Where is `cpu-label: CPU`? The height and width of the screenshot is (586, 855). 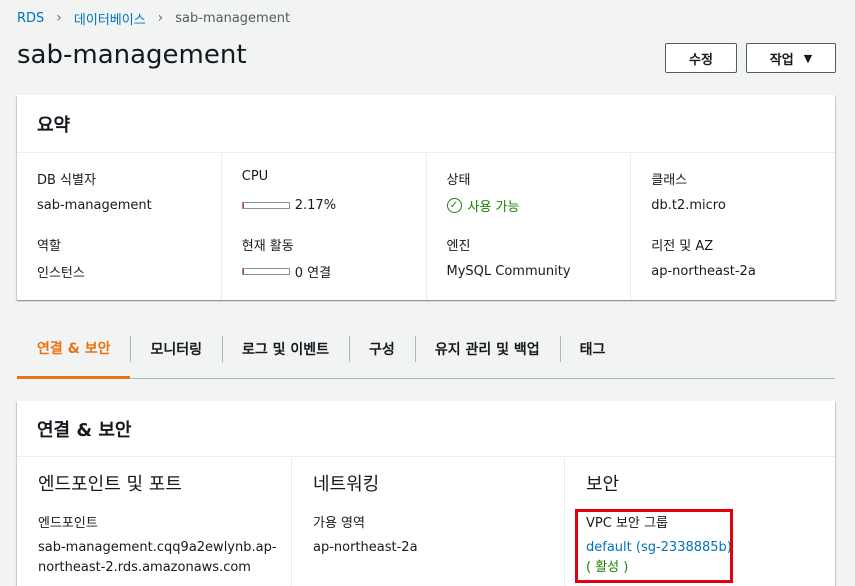
cpu-label: CPU is located at coordinates (255, 176).